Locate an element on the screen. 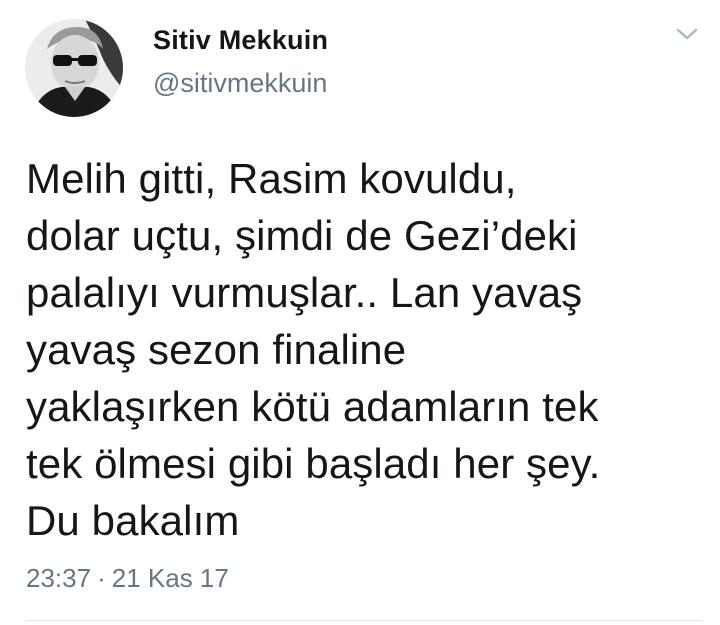 The height and width of the screenshot is (625, 720). tweet-text-line: yavaş sezon finaline is located at coordinates (216, 349).